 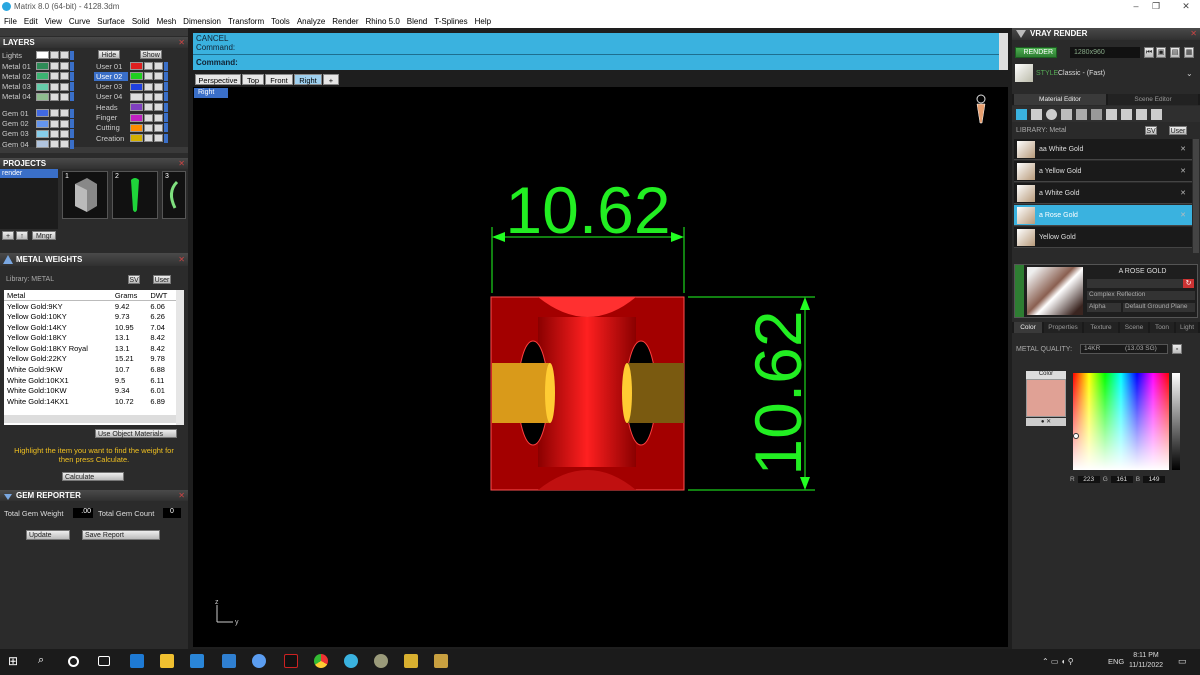 I want to click on table-scrollbar, so click(x=180, y=357).